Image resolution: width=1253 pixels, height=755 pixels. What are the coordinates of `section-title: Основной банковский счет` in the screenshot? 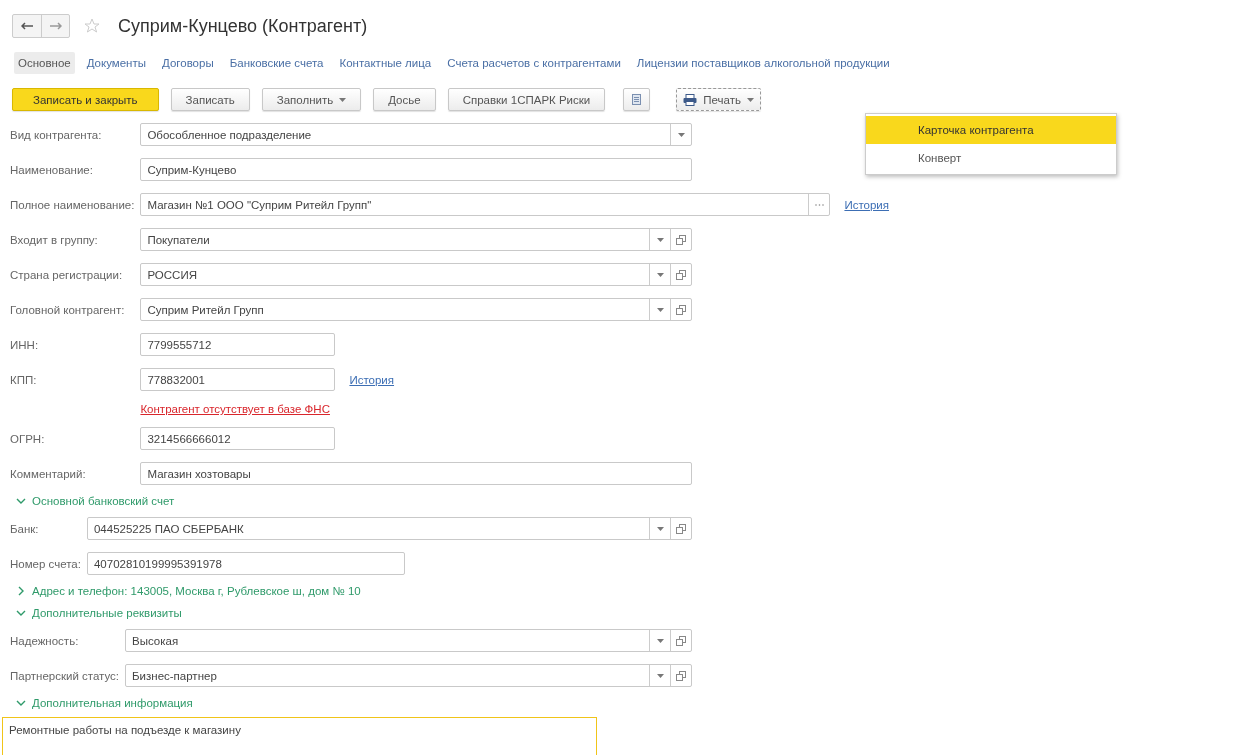 It's located at (103, 501).